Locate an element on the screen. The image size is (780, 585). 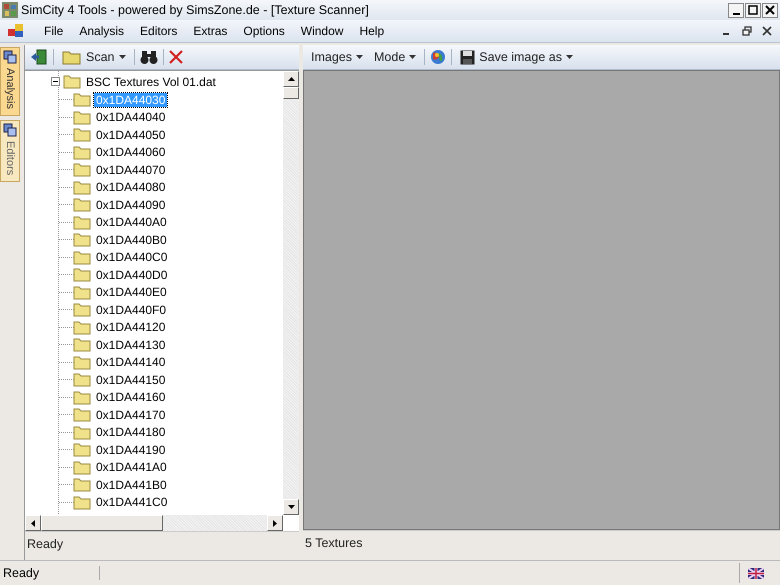
tree-item: 0x1DA44190 is located at coordinates (131, 449).